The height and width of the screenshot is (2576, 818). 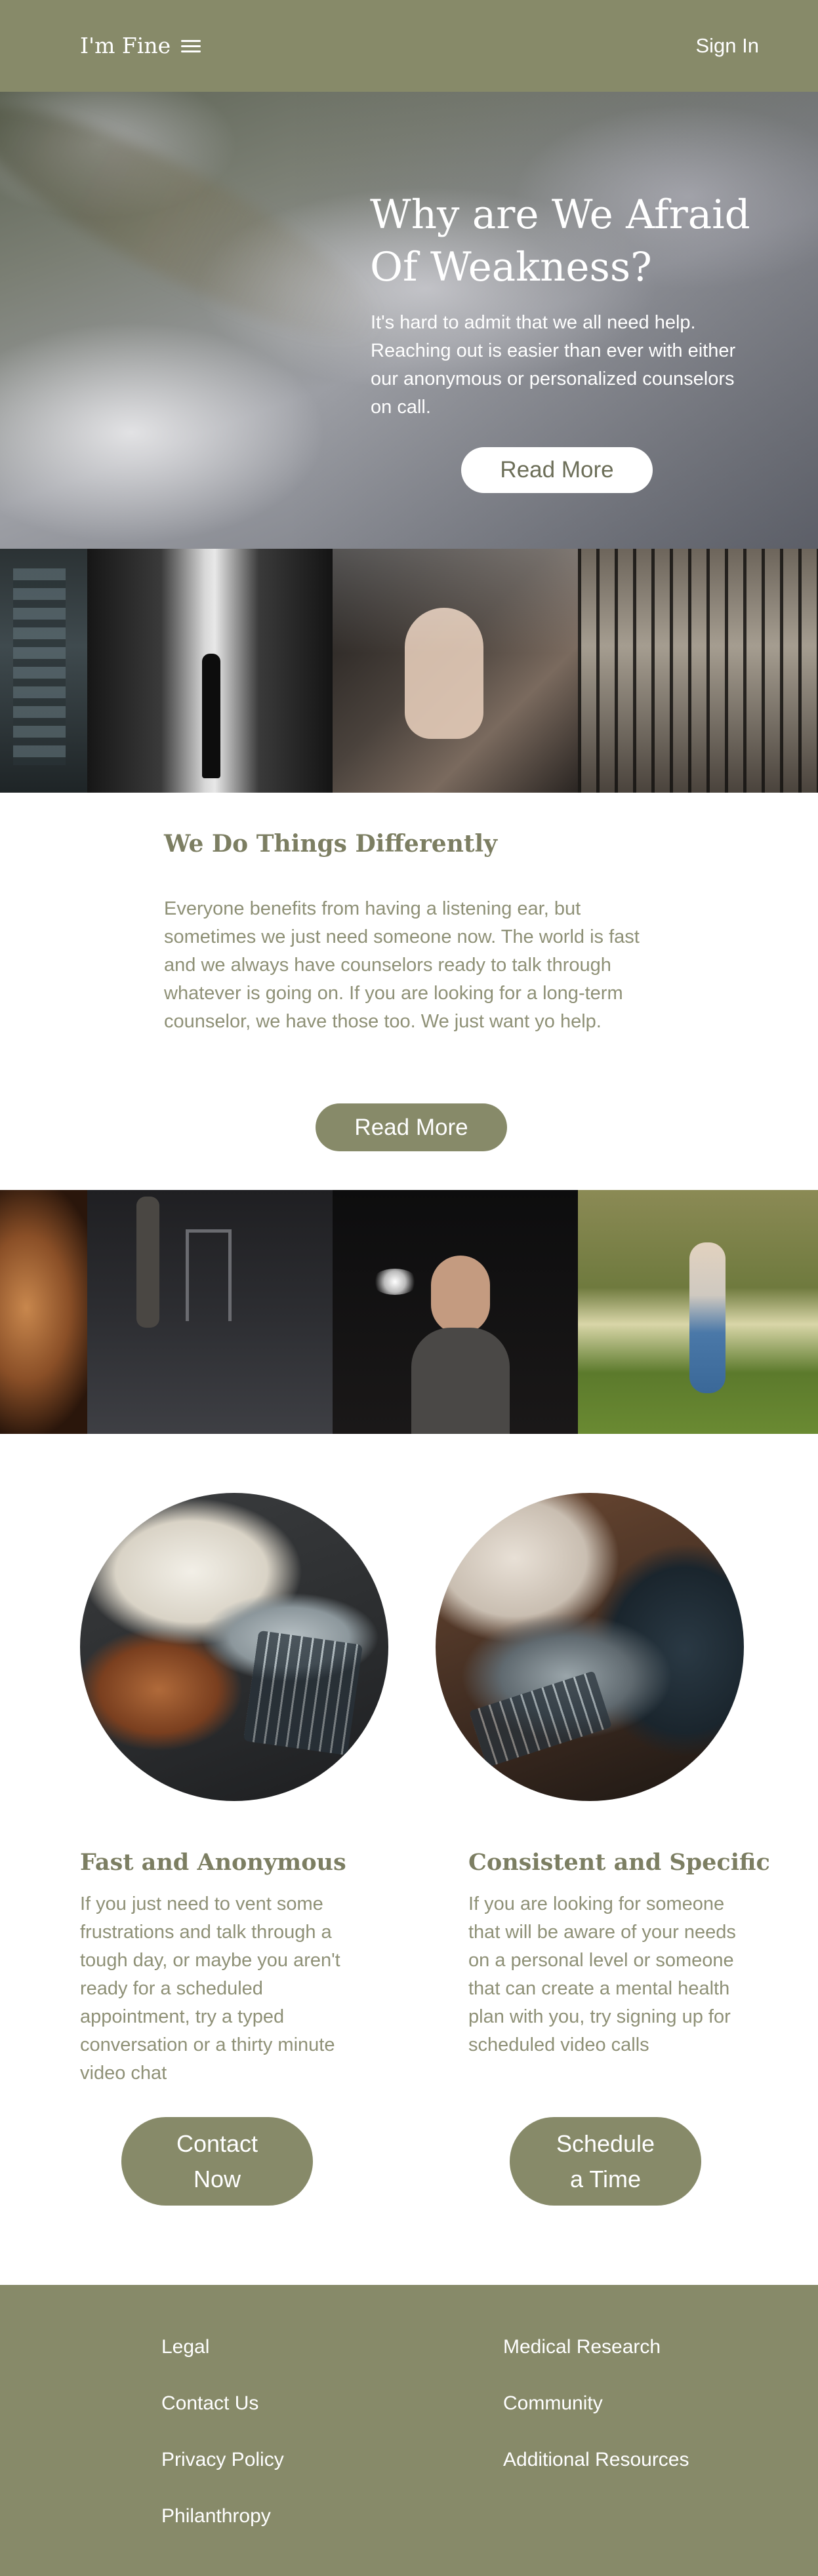 I want to click on photo-woman-car-lights, so click(x=455, y=1312).